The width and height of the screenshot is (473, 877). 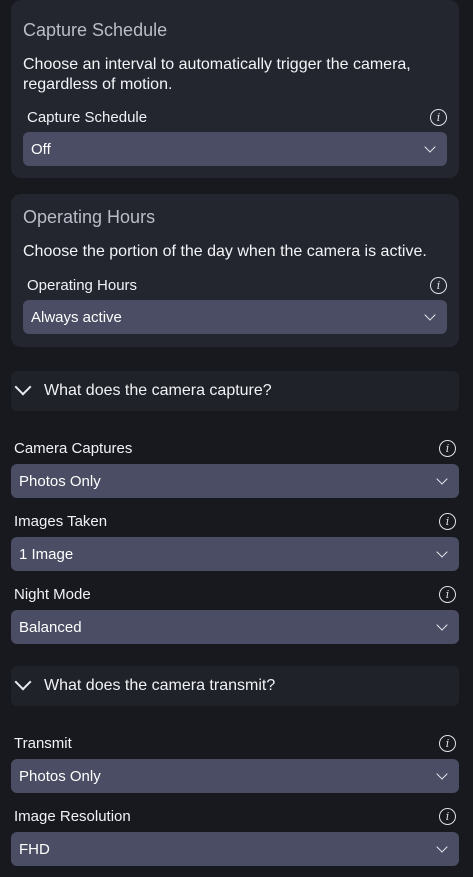 I want to click on operating-hours-label-row: Operating Hours i, so click(x=235, y=285).